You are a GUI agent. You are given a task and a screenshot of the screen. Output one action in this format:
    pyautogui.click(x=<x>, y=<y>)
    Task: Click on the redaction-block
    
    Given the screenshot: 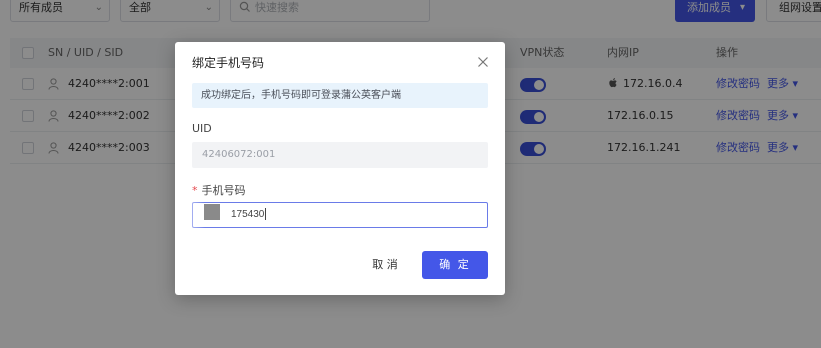 What is the action you would take?
    pyautogui.click(x=212, y=212)
    